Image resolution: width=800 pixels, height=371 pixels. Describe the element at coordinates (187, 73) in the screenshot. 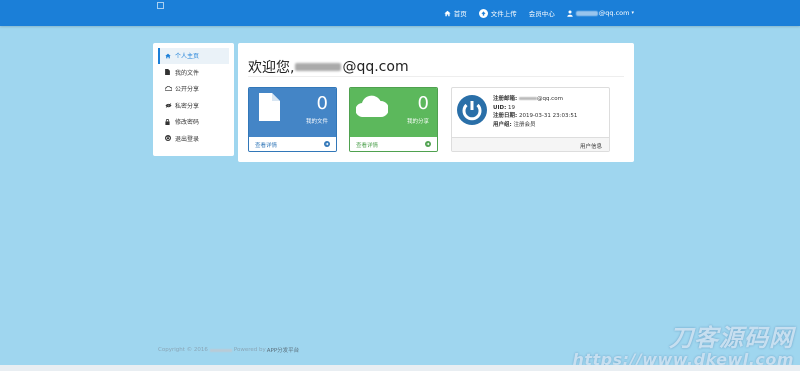

I see `sidebar-item-label: 我的文件` at that location.